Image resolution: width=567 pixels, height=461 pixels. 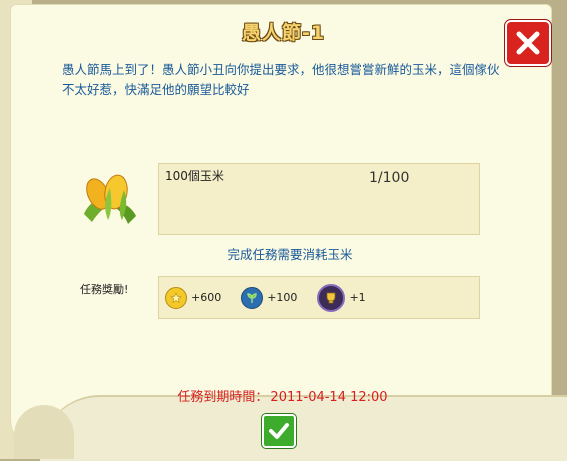 I want to click on reward-label: 任務獎勵!, so click(x=104, y=289).